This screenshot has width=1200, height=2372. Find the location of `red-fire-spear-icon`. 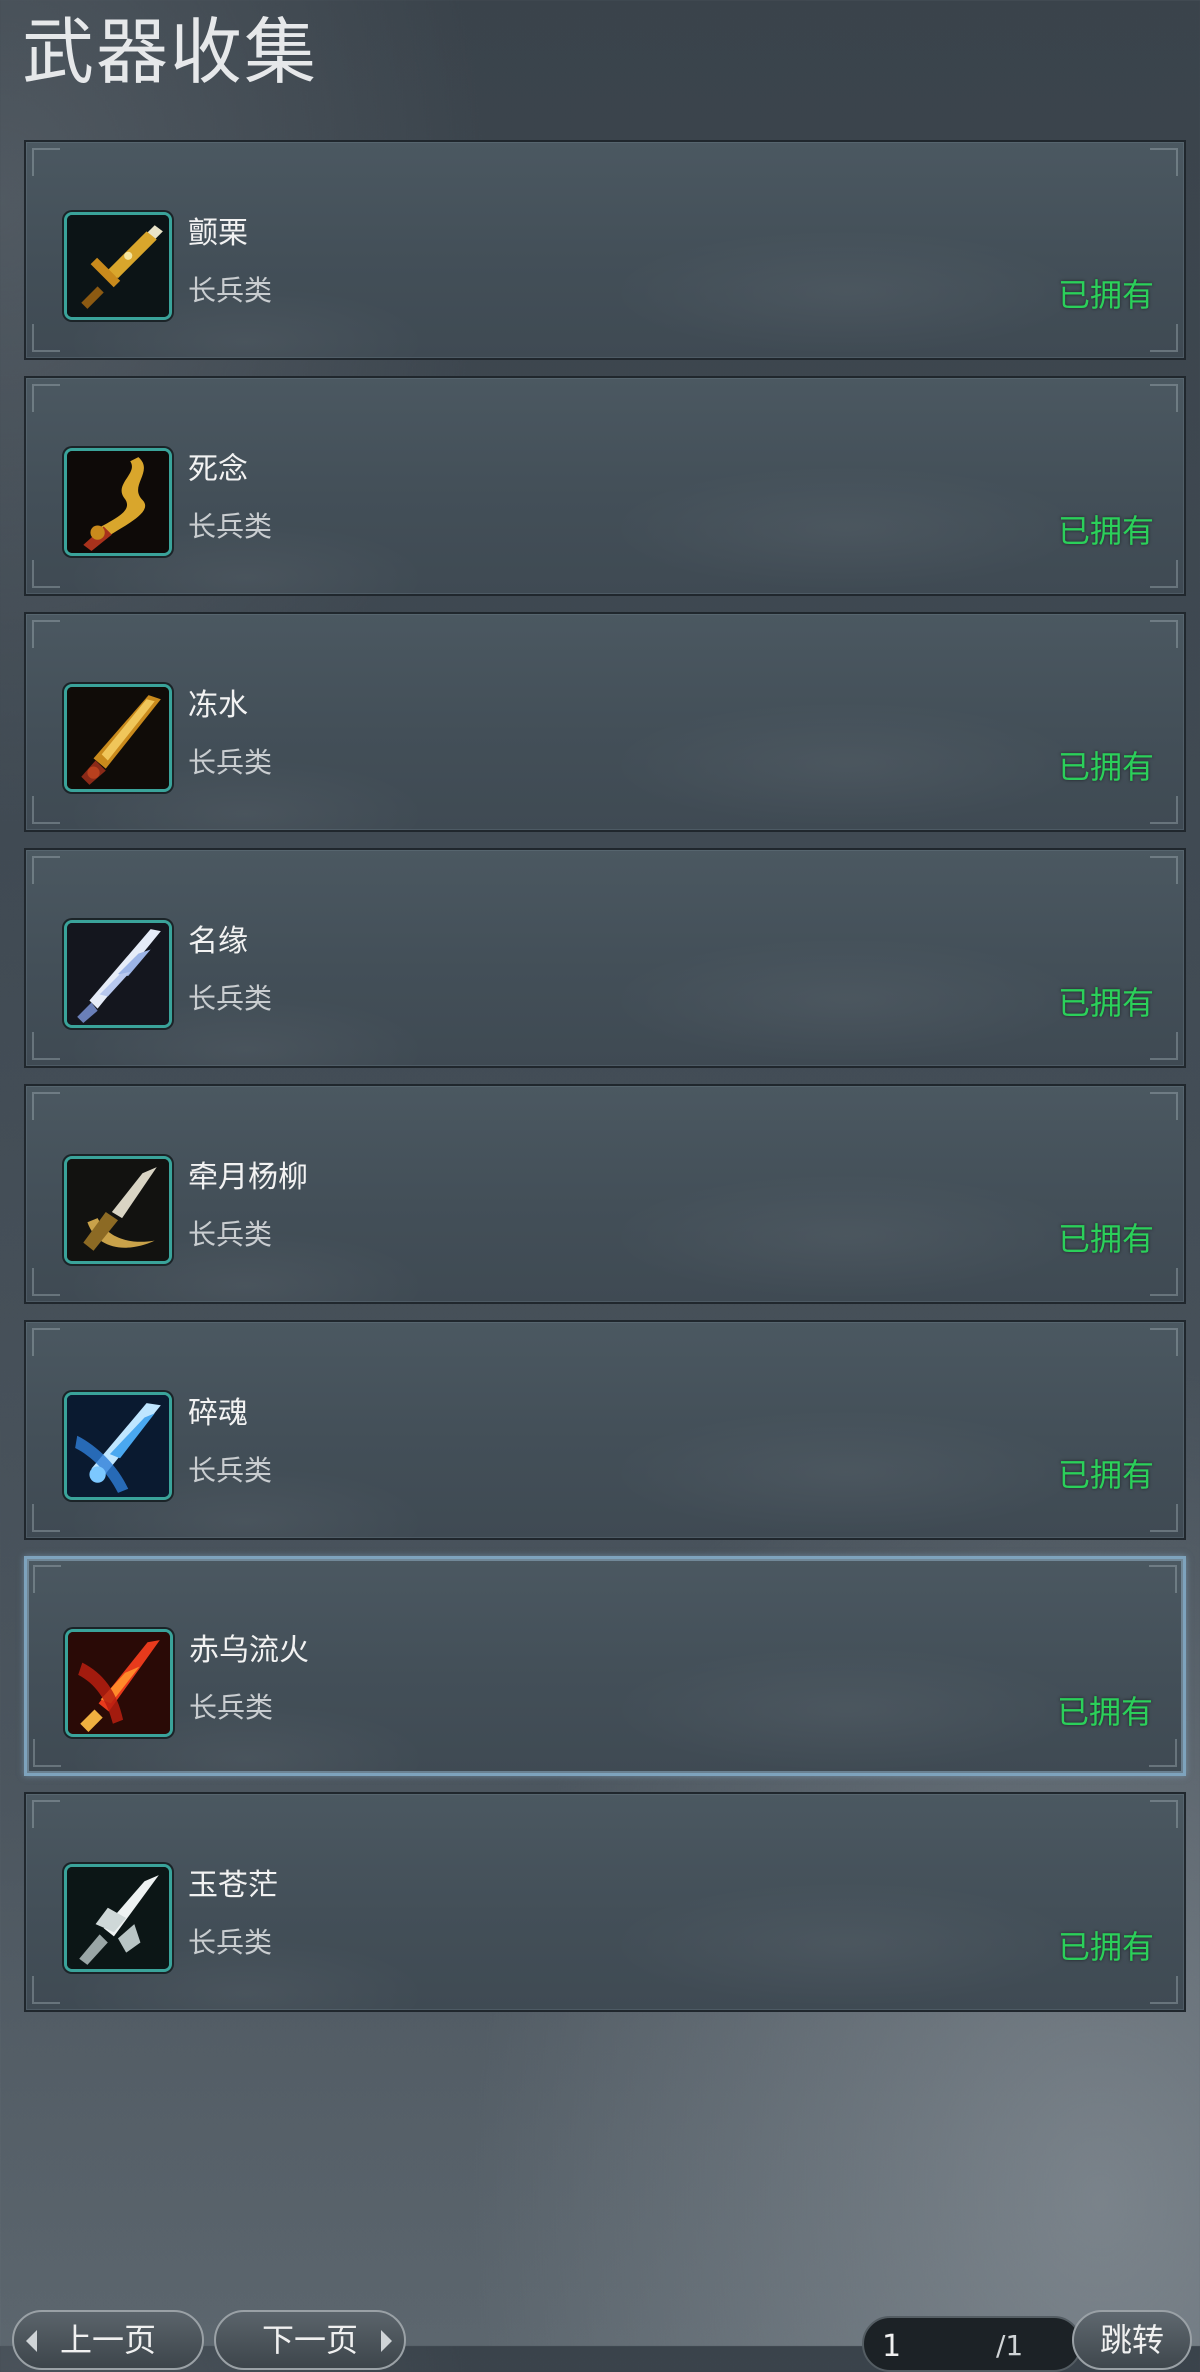

red-fire-spear-icon is located at coordinates (119, 1683).